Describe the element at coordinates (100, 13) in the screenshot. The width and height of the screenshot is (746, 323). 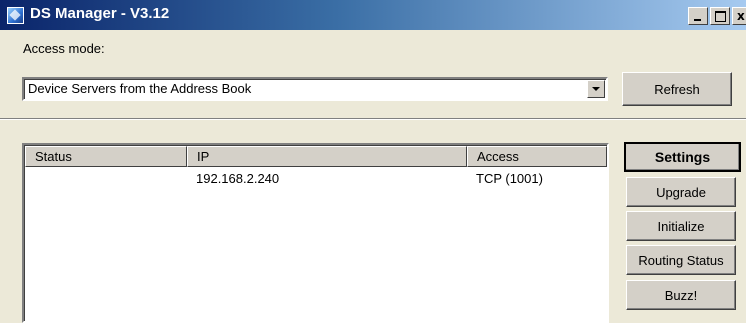
I see `window-title: DS Manager - V3.12` at that location.